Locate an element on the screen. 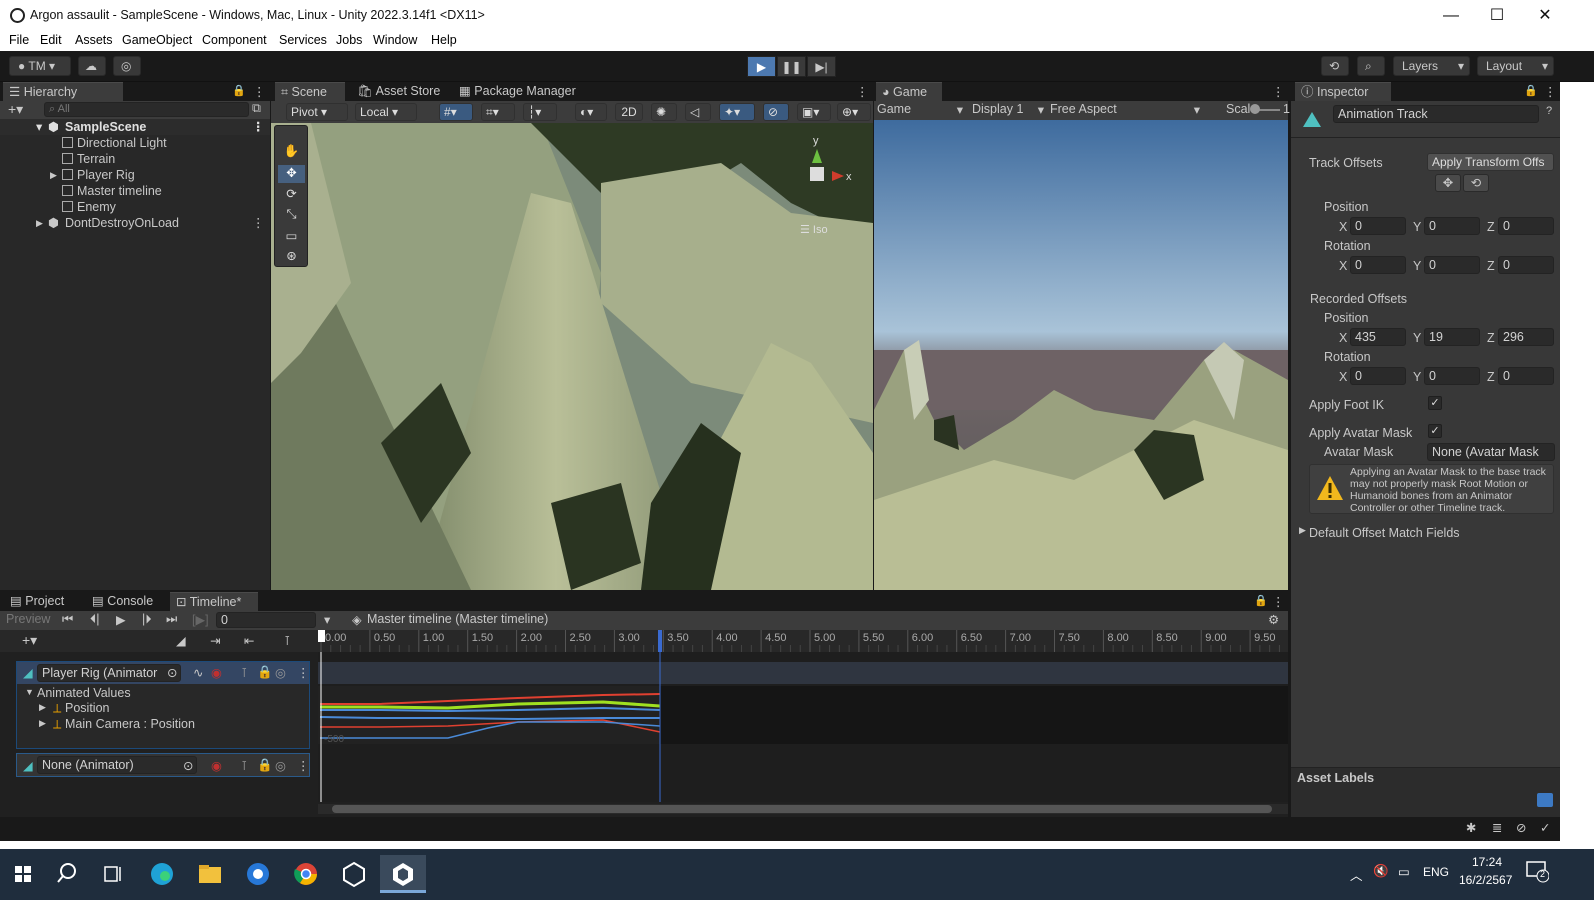 The width and height of the screenshot is (1594, 900). display-dropdown: Display 1 ▾ is located at coordinates (1008, 109).